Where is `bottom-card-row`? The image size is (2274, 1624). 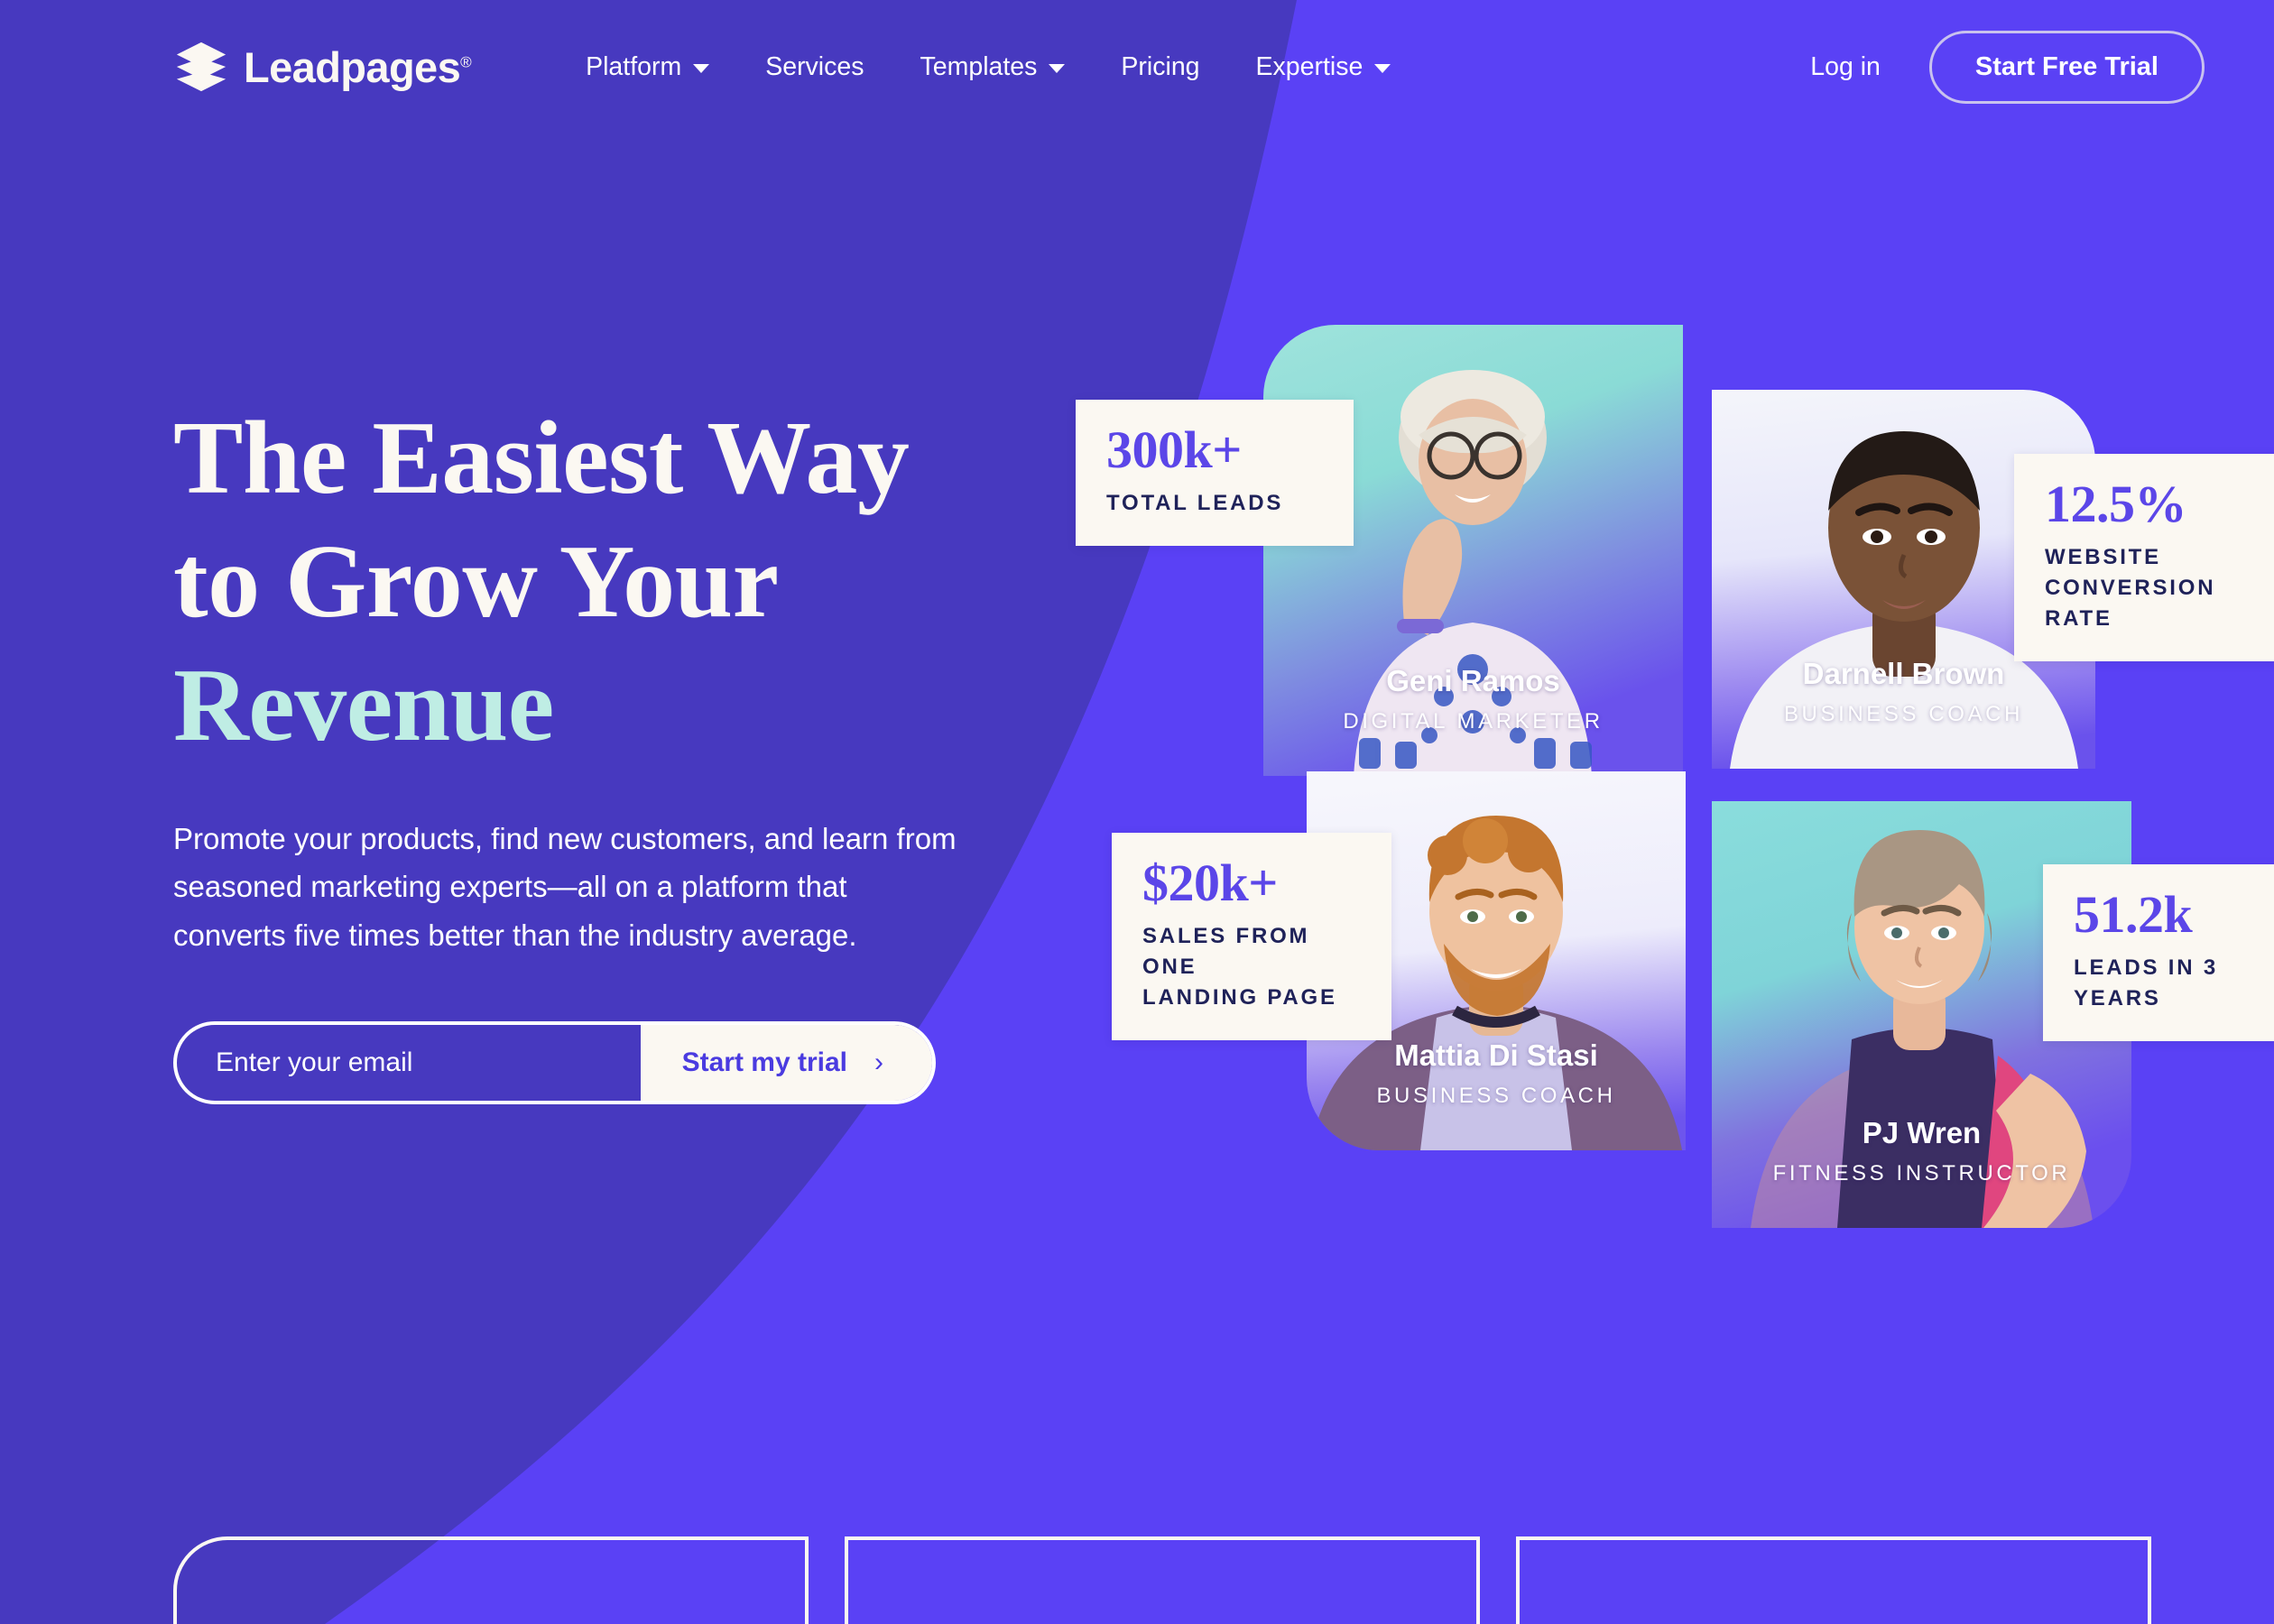 bottom-card-row is located at coordinates (1137, 1580).